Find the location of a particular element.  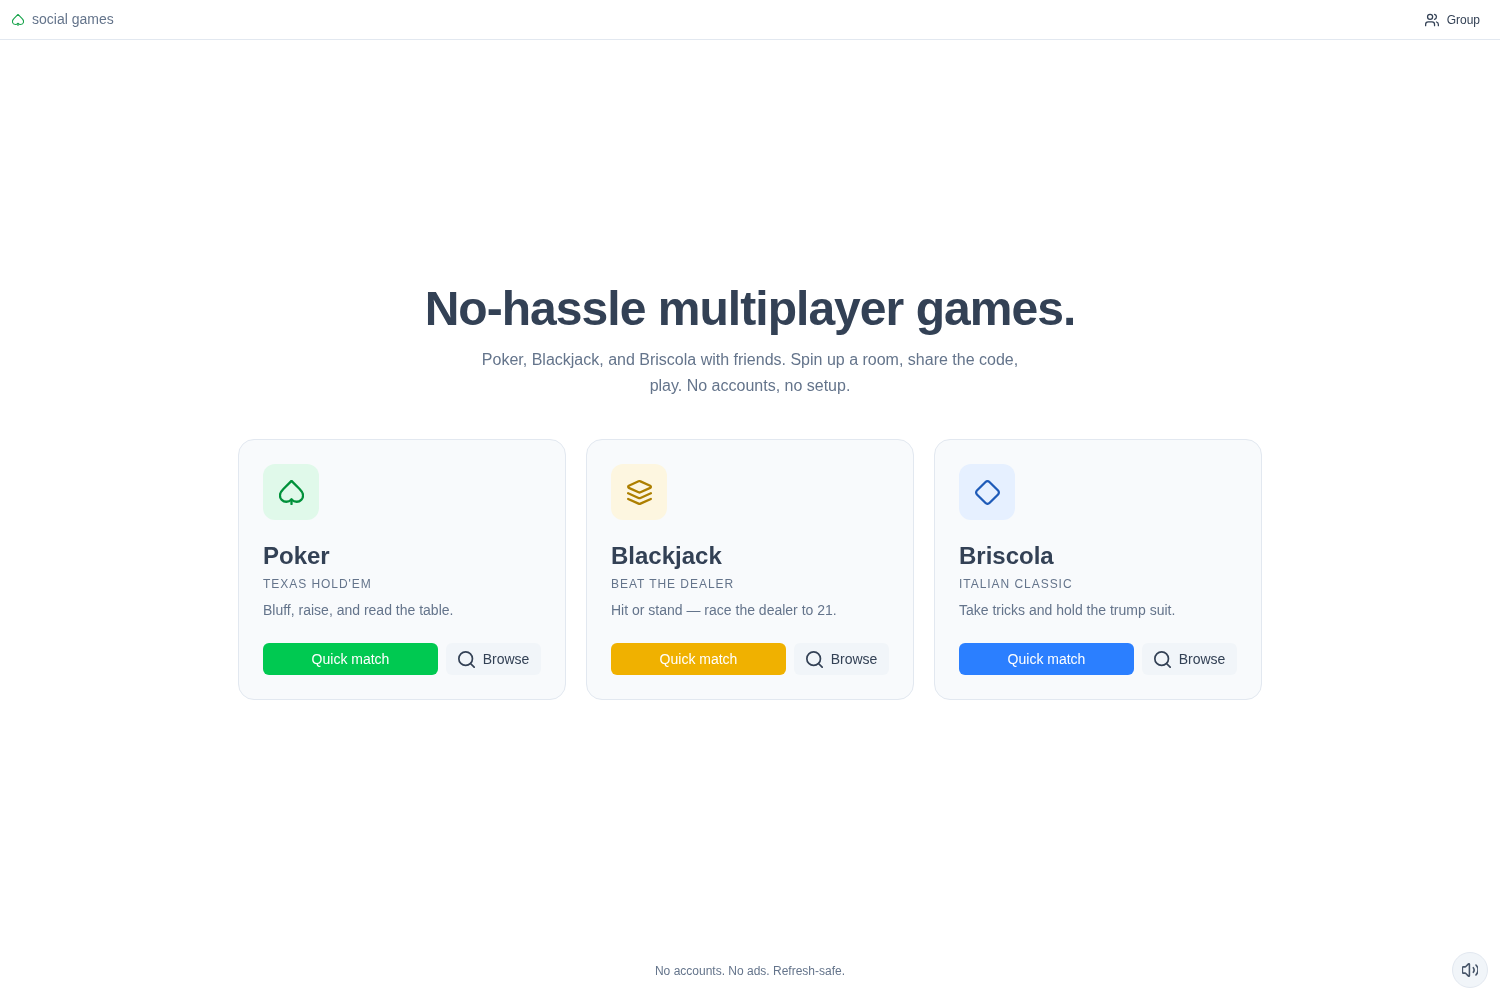

speaker-icon is located at coordinates (1470, 970).